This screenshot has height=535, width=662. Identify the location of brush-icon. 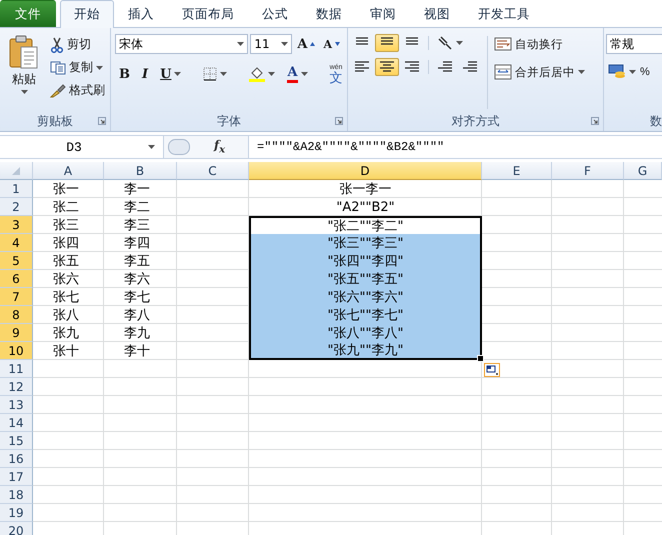
(58, 91).